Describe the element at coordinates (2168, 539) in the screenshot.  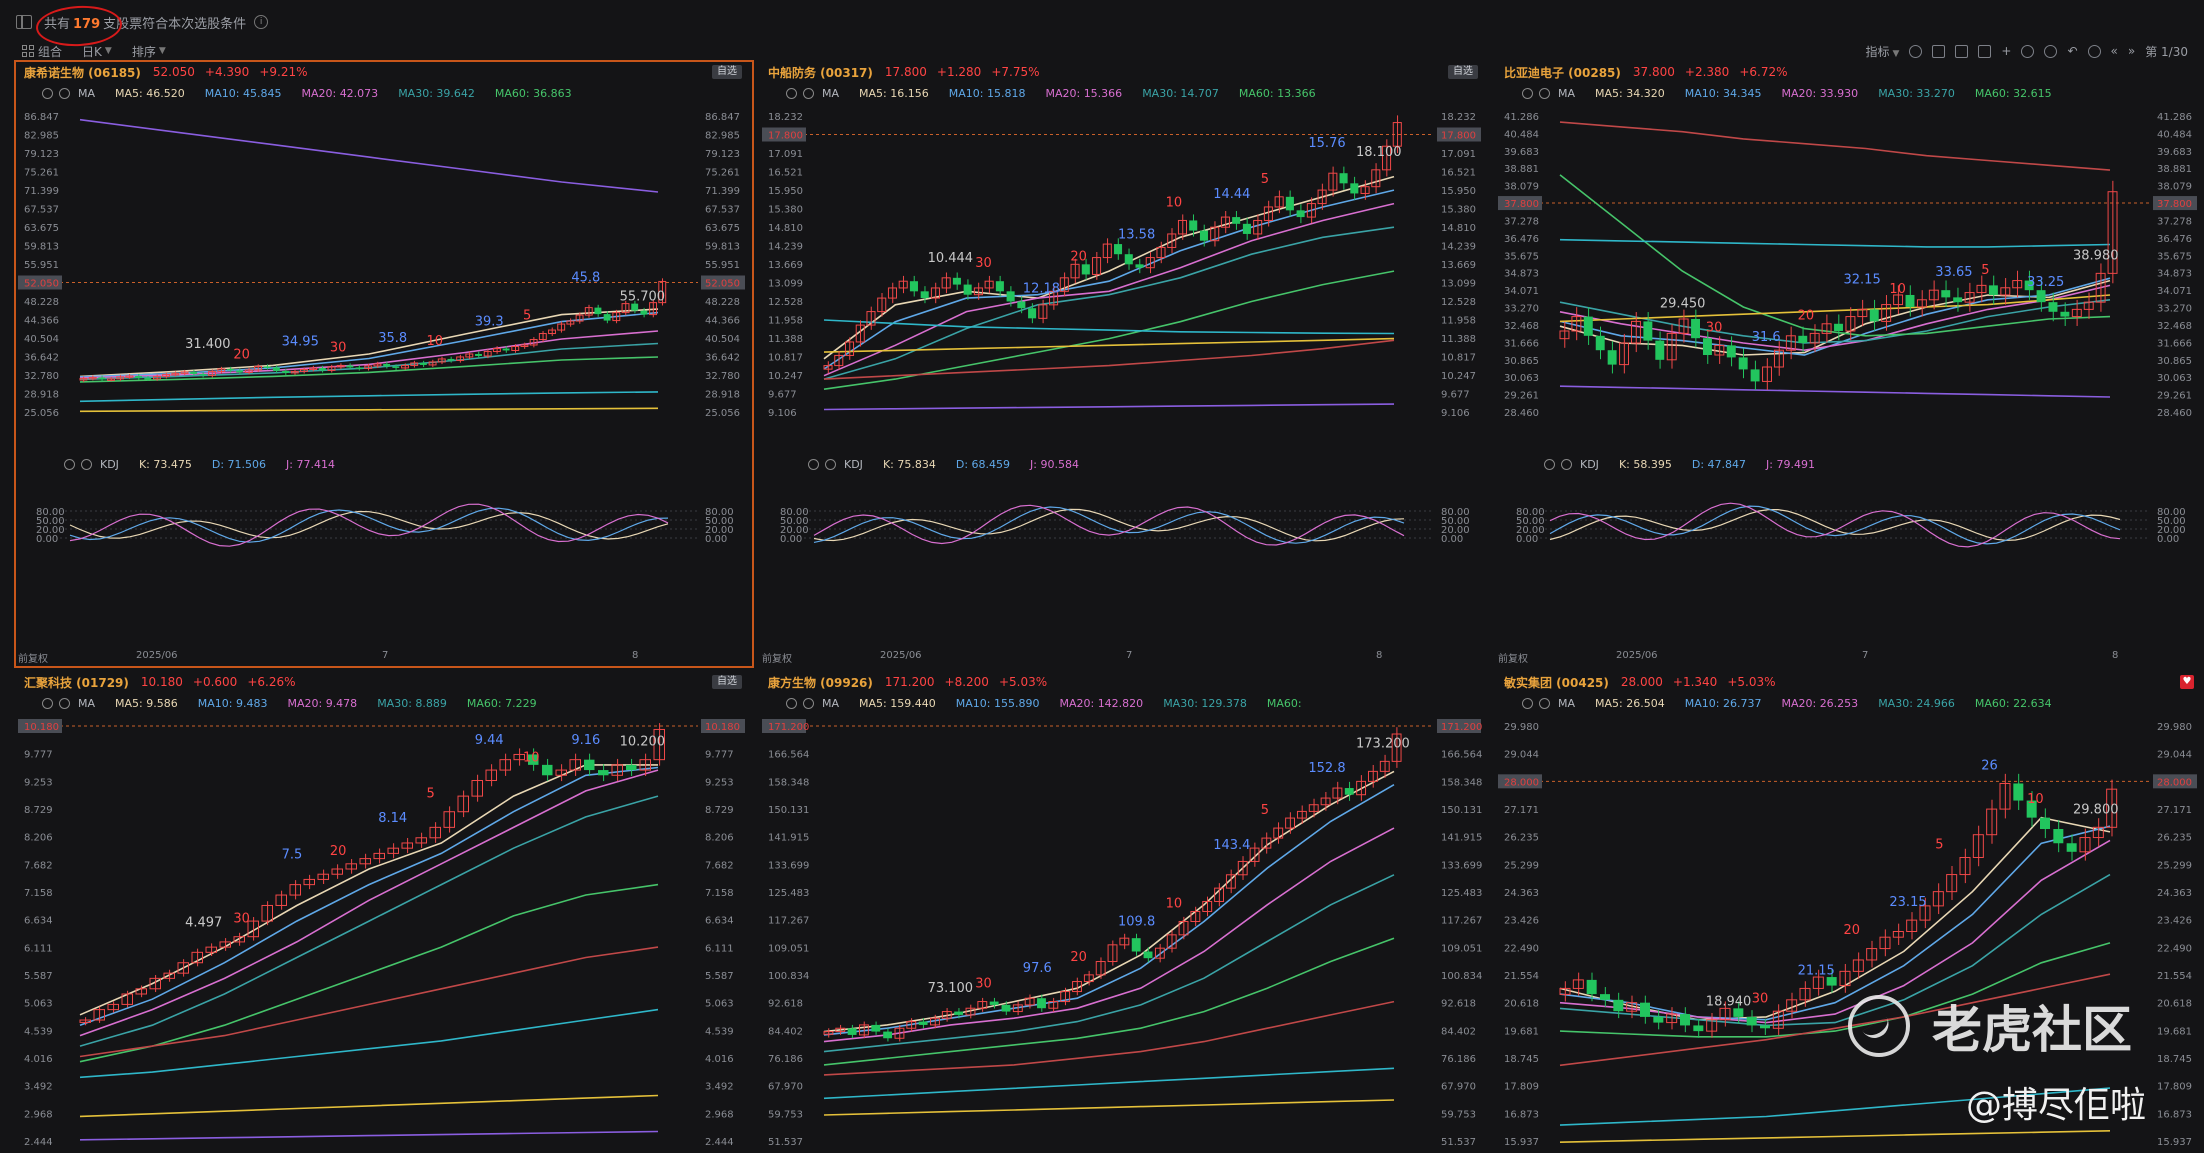
I see `kdj-tick-right: 0.00` at that location.